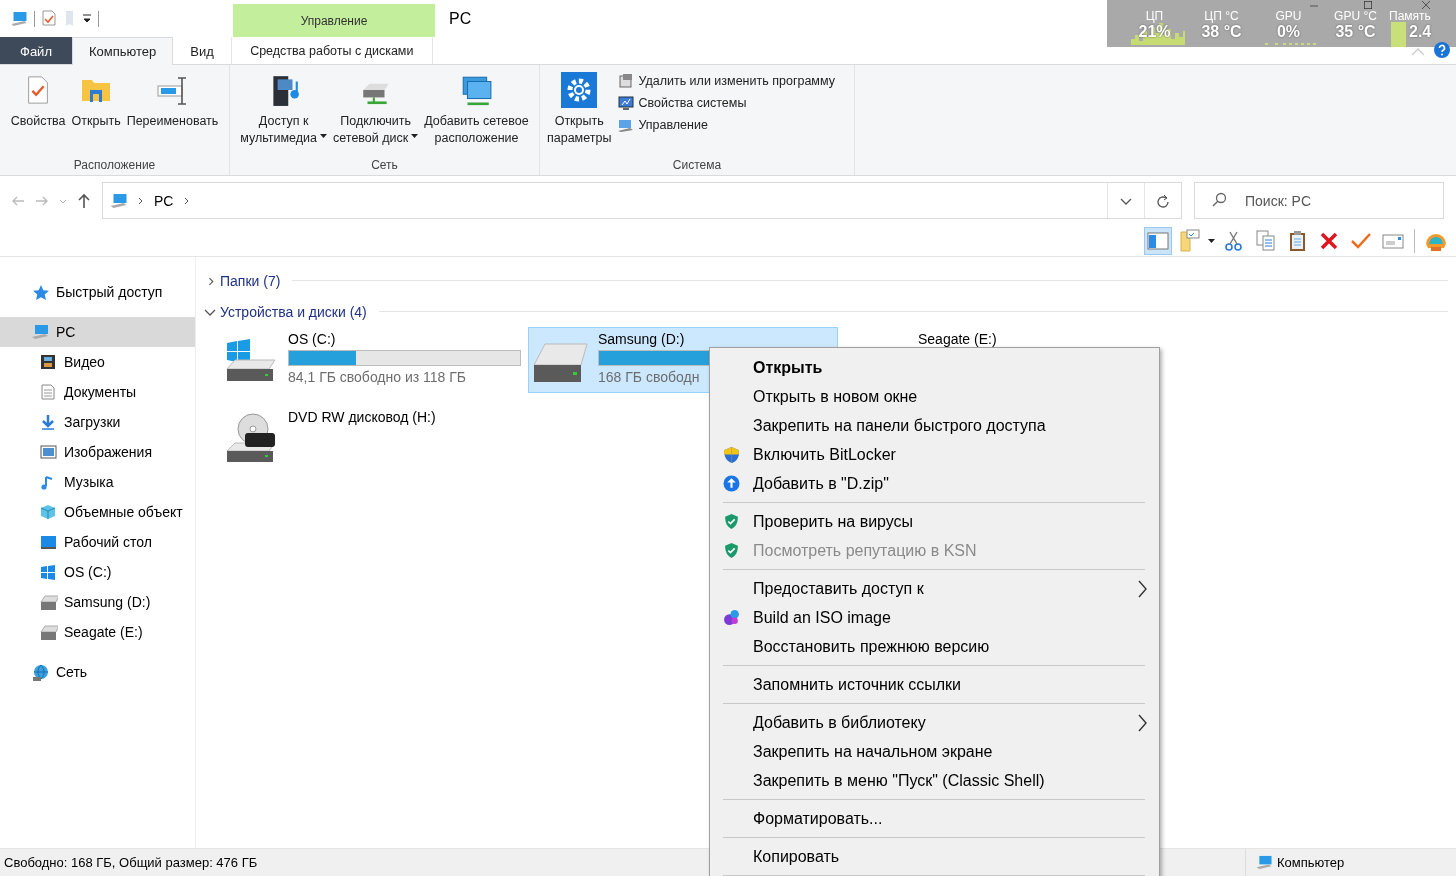 Image resolution: width=1456 pixels, height=876 pixels. What do you see at coordinates (1319, 200) in the screenshot?
I see `search-field: Поиск: PC` at bounding box center [1319, 200].